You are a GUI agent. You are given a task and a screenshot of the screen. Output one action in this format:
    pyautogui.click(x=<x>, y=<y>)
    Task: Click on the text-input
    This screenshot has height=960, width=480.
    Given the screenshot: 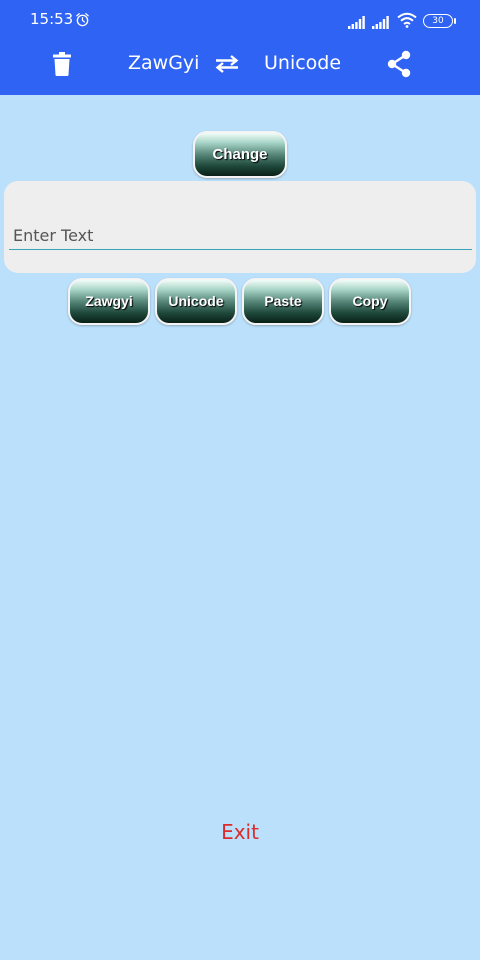 What is the action you would take?
    pyautogui.click(x=240, y=235)
    